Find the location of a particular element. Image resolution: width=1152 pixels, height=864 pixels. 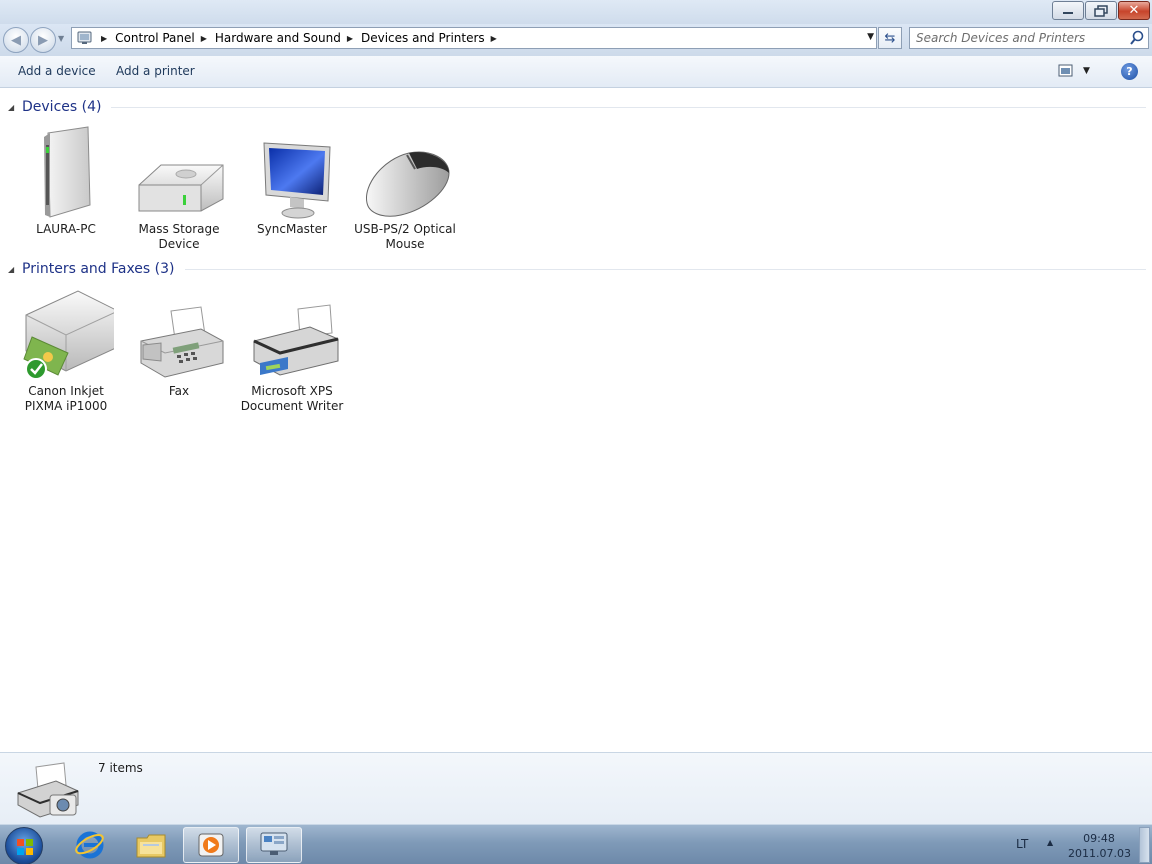

back-button: ◀ is located at coordinates (16, 40).